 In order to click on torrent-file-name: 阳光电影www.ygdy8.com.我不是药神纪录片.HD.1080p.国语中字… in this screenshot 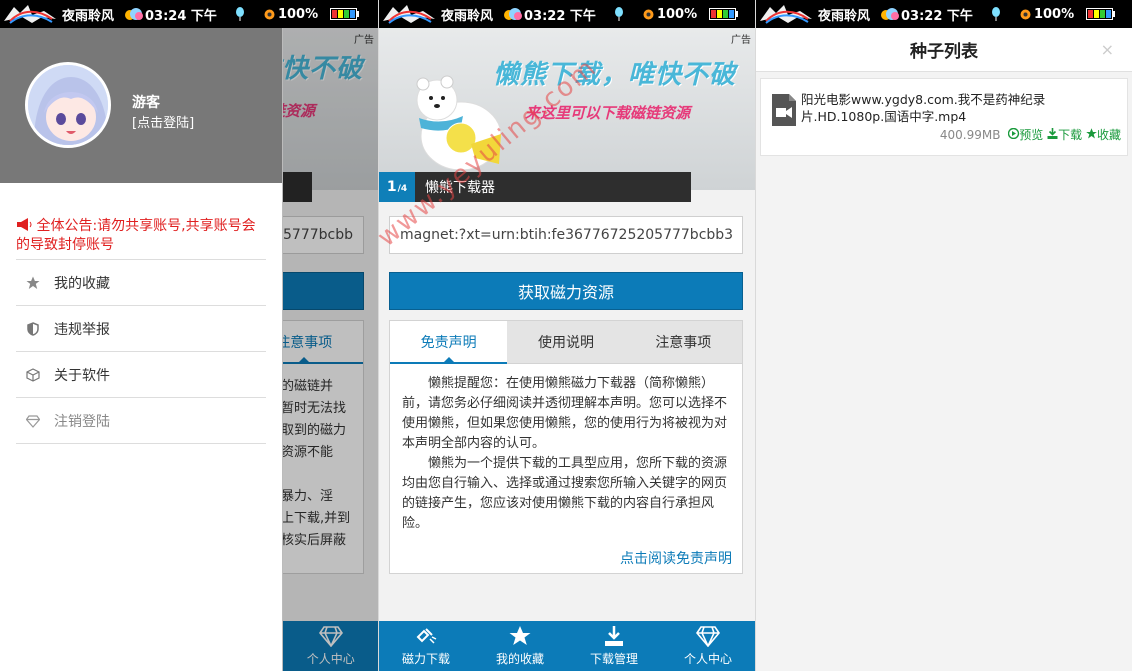, I will do `click(923, 108)`.